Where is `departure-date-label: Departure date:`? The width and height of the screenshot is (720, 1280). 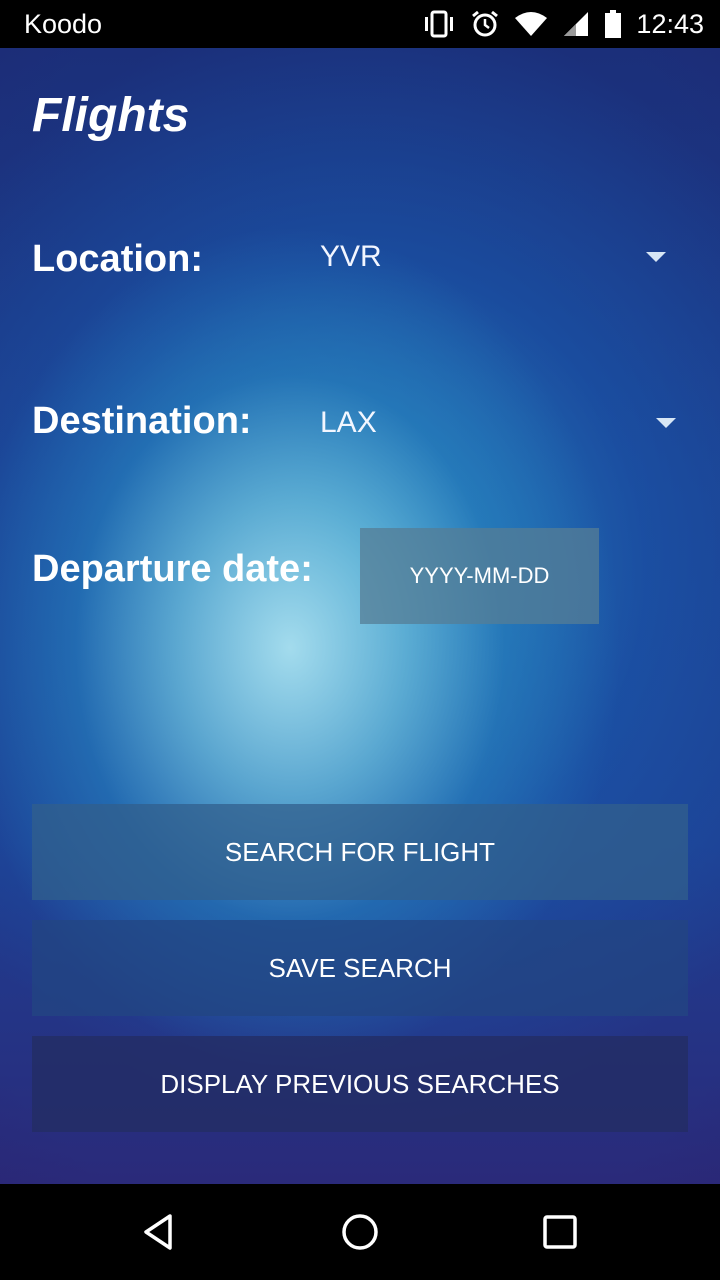 departure-date-label: Departure date: is located at coordinates (172, 569).